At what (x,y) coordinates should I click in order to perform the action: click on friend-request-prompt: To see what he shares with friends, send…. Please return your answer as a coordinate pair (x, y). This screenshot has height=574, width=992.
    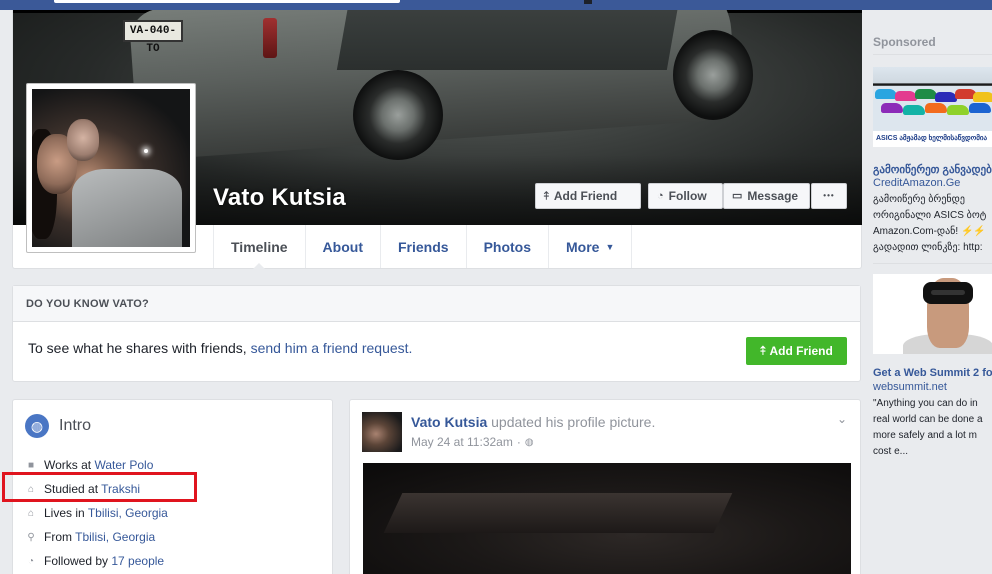
    Looking at the image, I should click on (220, 348).